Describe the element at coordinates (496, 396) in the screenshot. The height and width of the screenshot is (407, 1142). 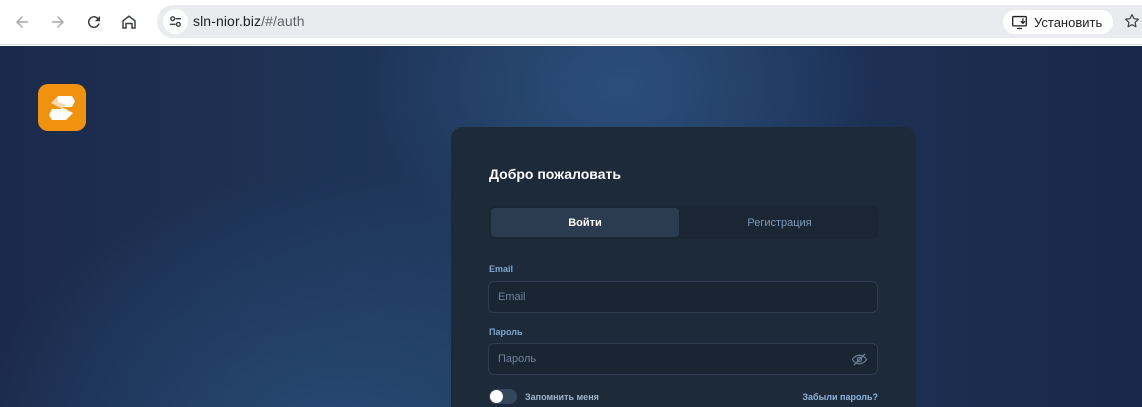
I see `toggle-knob` at that location.